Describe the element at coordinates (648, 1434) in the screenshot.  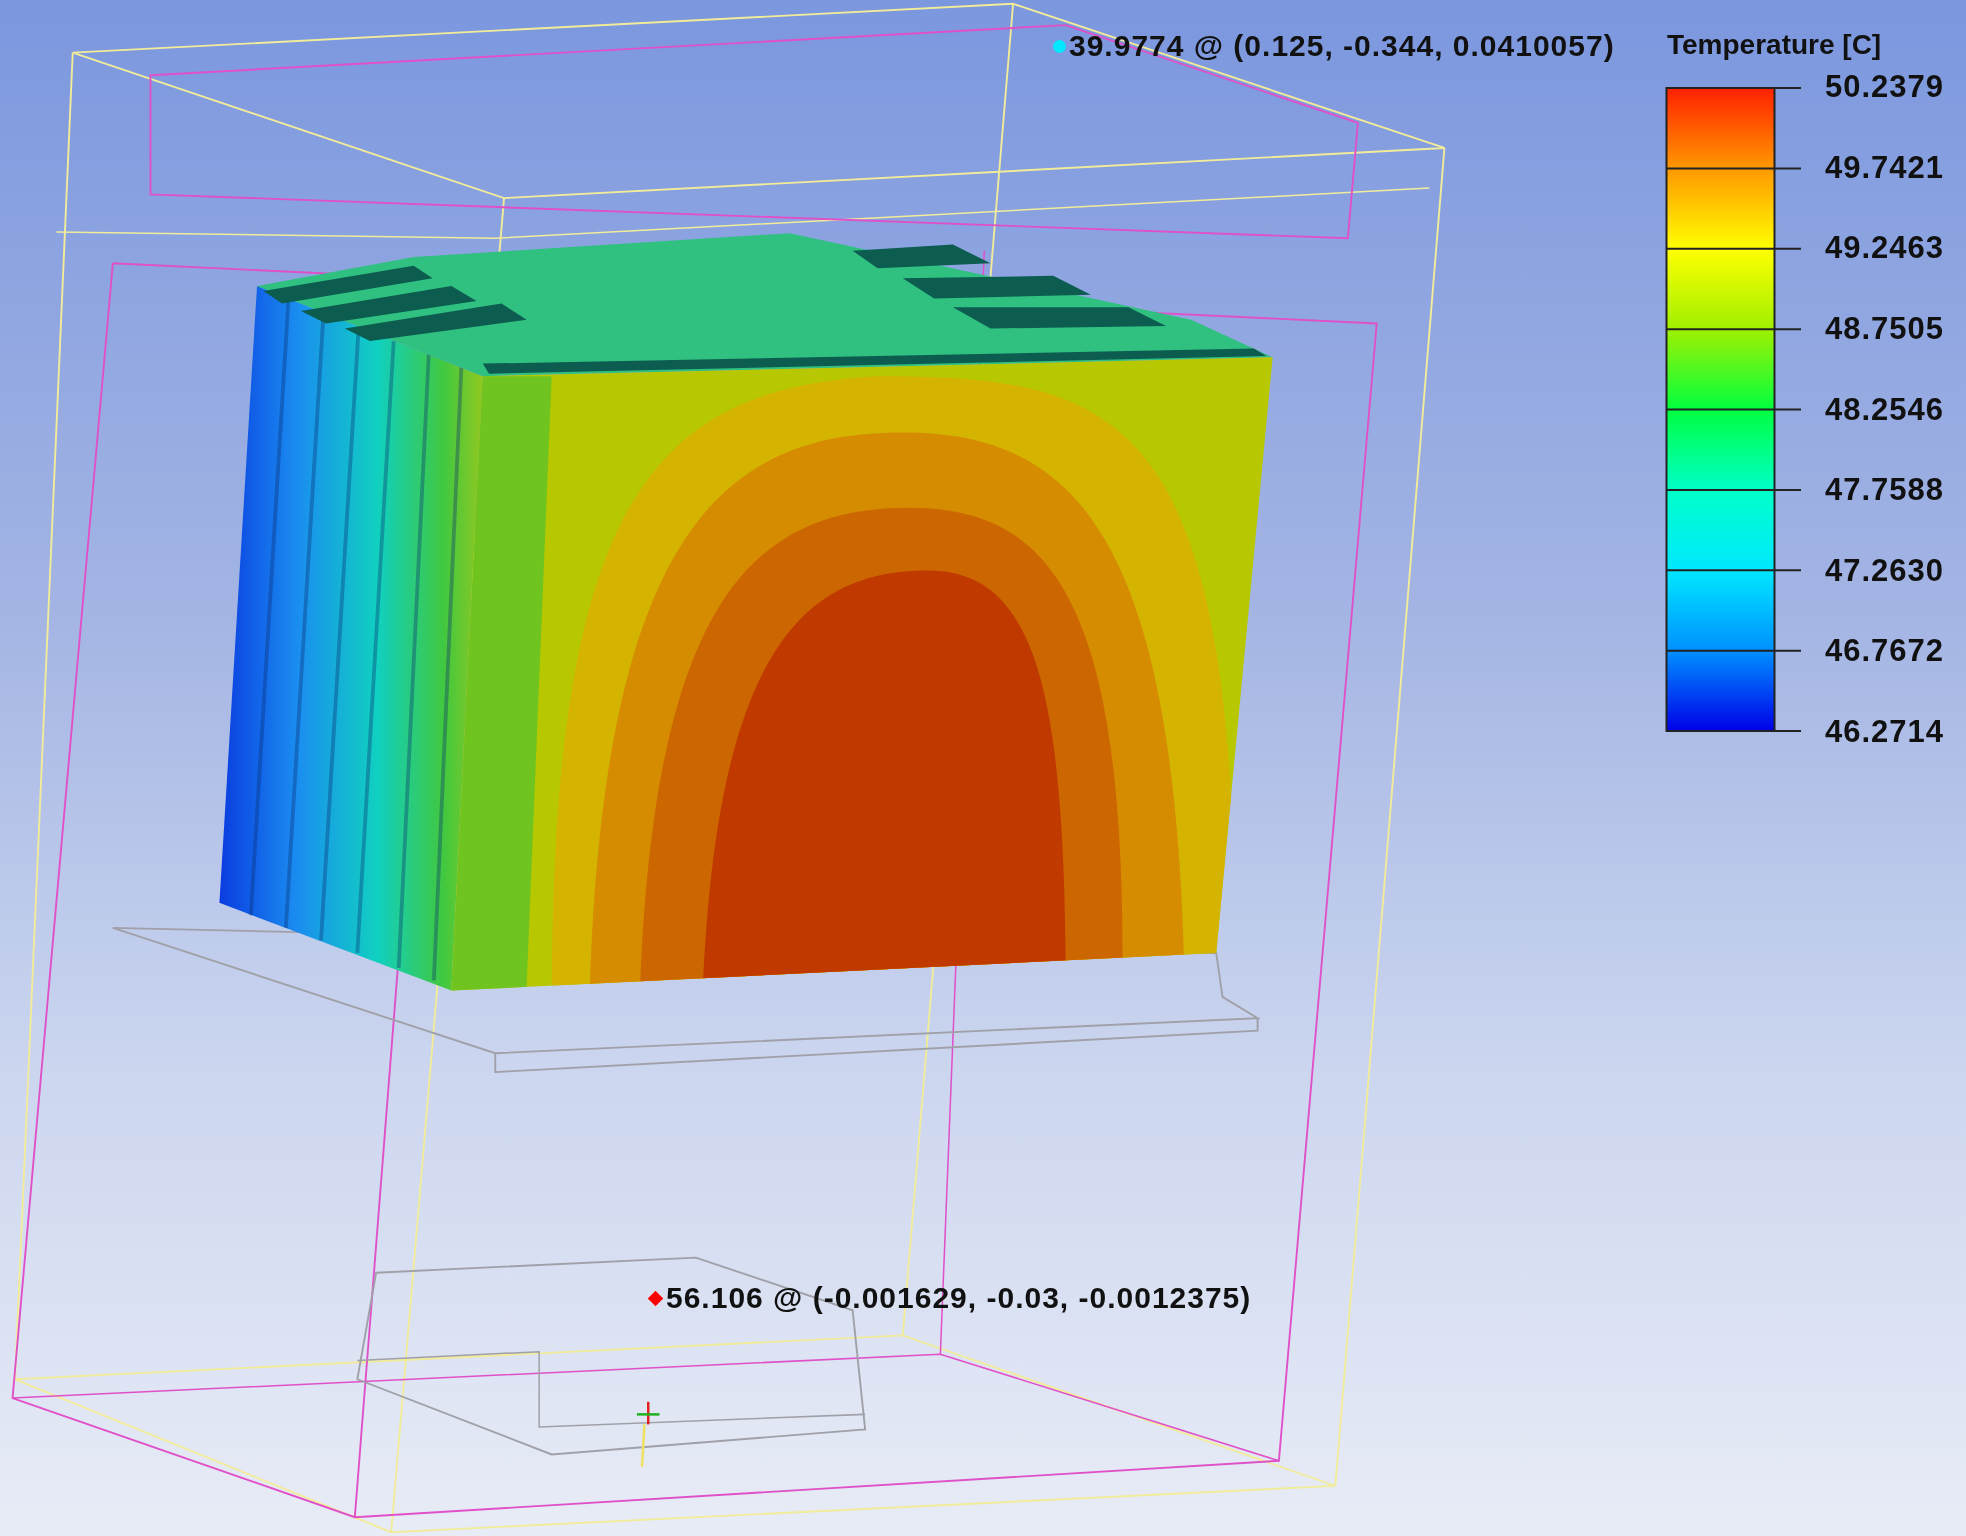
I see `axis-triad-icon` at that location.